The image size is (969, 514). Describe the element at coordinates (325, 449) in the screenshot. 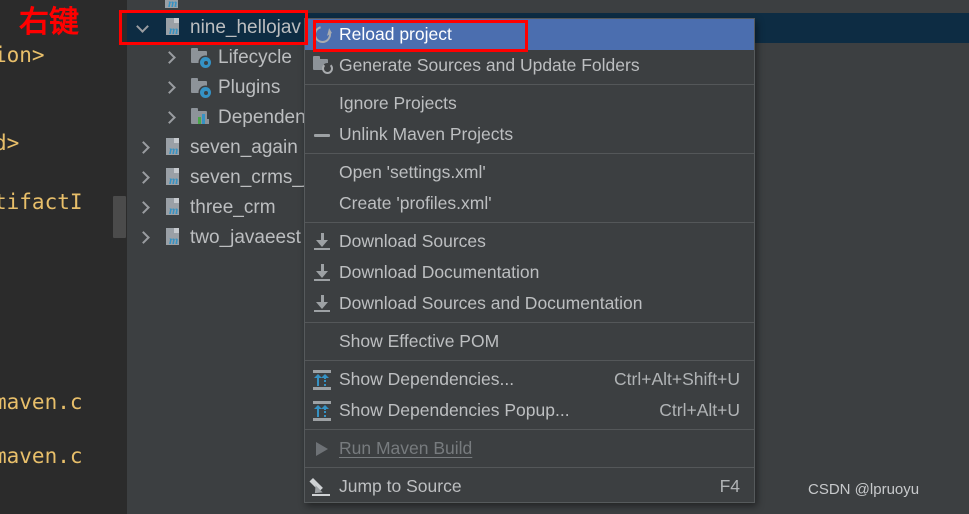

I see `run-icon` at that location.